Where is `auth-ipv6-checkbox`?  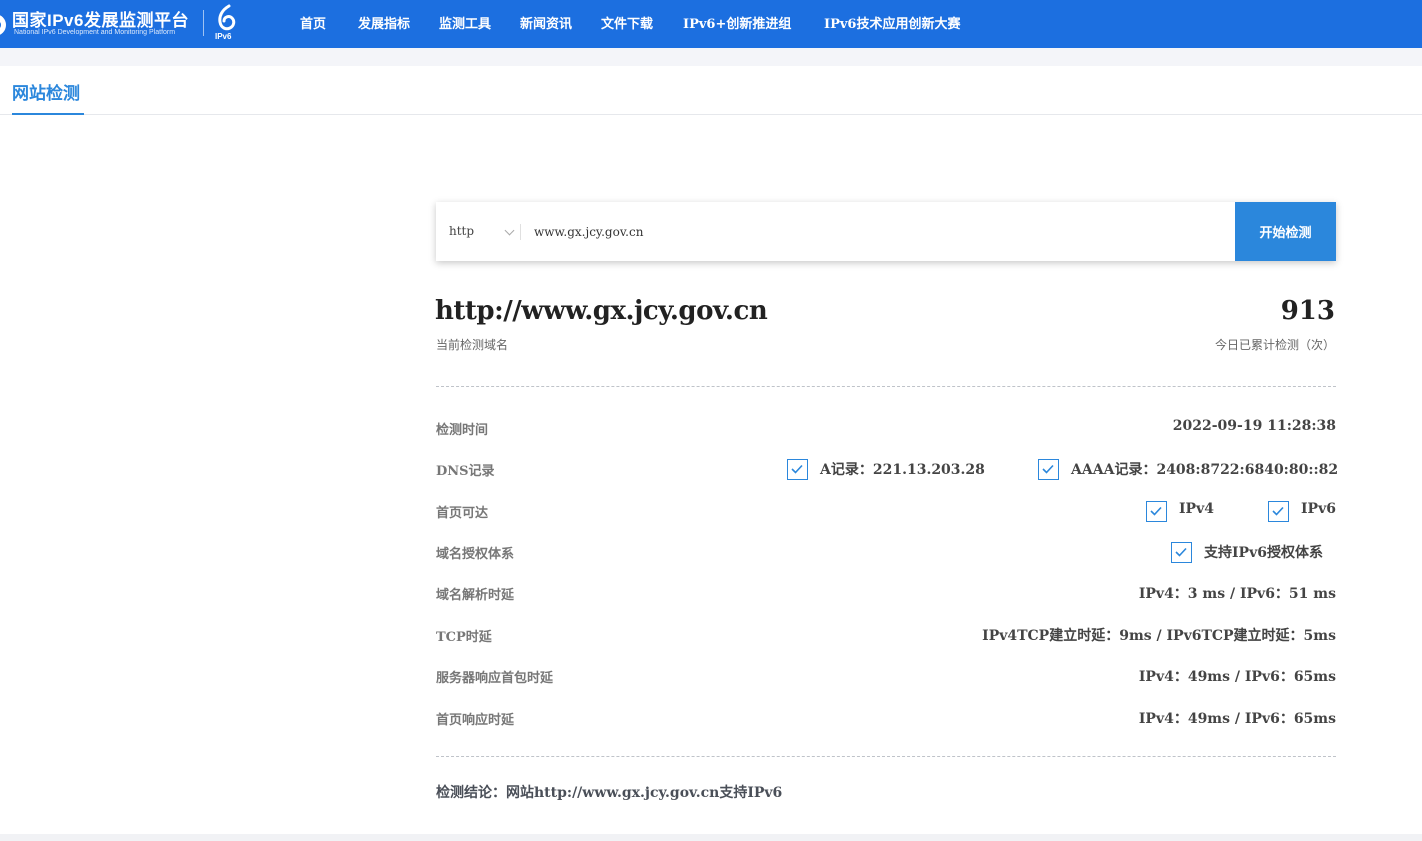
auth-ipv6-checkbox is located at coordinates (1181, 552).